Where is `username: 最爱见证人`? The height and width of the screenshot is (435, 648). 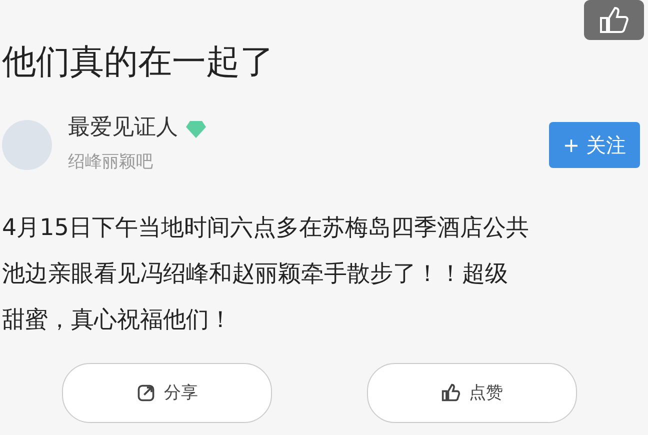 username: 最爱见证人 is located at coordinates (123, 128).